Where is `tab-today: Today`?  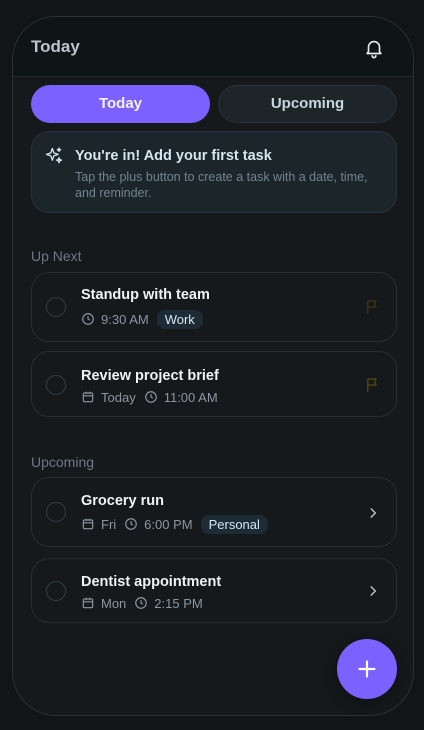 tab-today: Today is located at coordinates (120, 104).